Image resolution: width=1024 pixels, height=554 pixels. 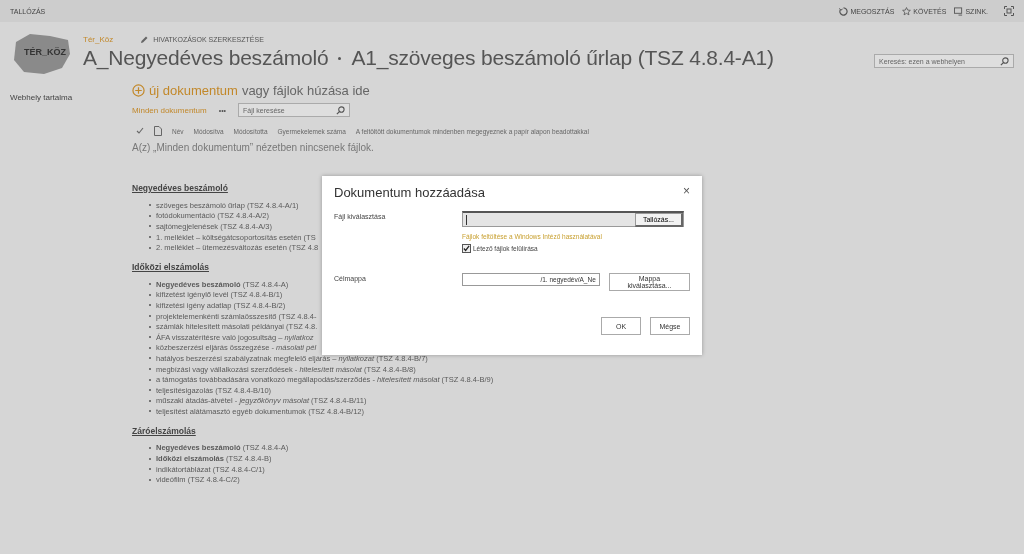 I want to click on section-heading: Záróelszámolás, so click(x=164, y=430).